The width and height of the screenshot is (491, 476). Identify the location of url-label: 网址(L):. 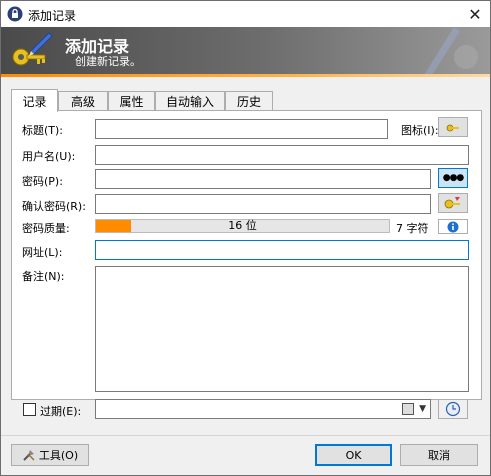
(42, 252).